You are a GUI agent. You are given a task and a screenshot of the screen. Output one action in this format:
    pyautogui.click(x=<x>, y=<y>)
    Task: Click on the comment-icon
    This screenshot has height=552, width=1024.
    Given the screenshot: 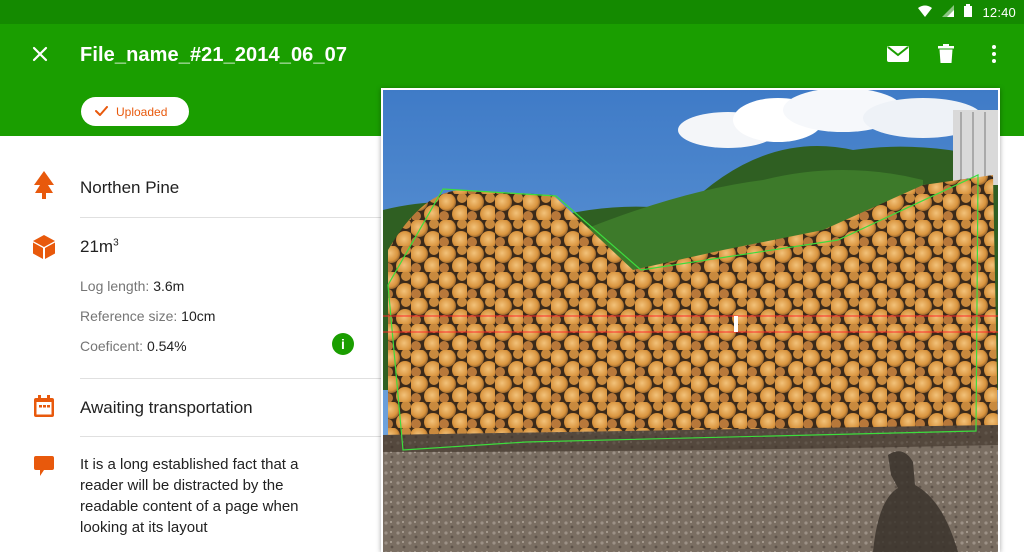 What is the action you would take?
    pyautogui.click(x=44, y=466)
    